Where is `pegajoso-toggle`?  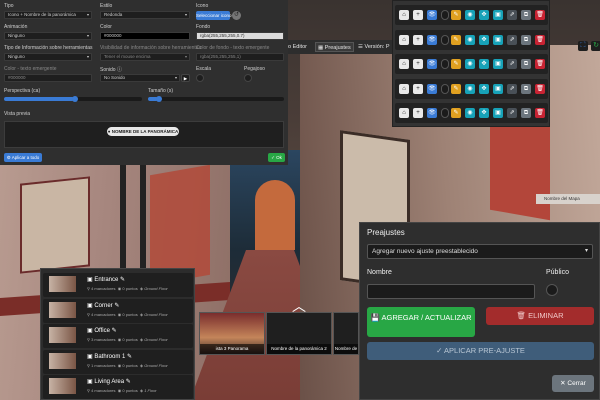
pegajoso-toggle is located at coordinates (248, 78).